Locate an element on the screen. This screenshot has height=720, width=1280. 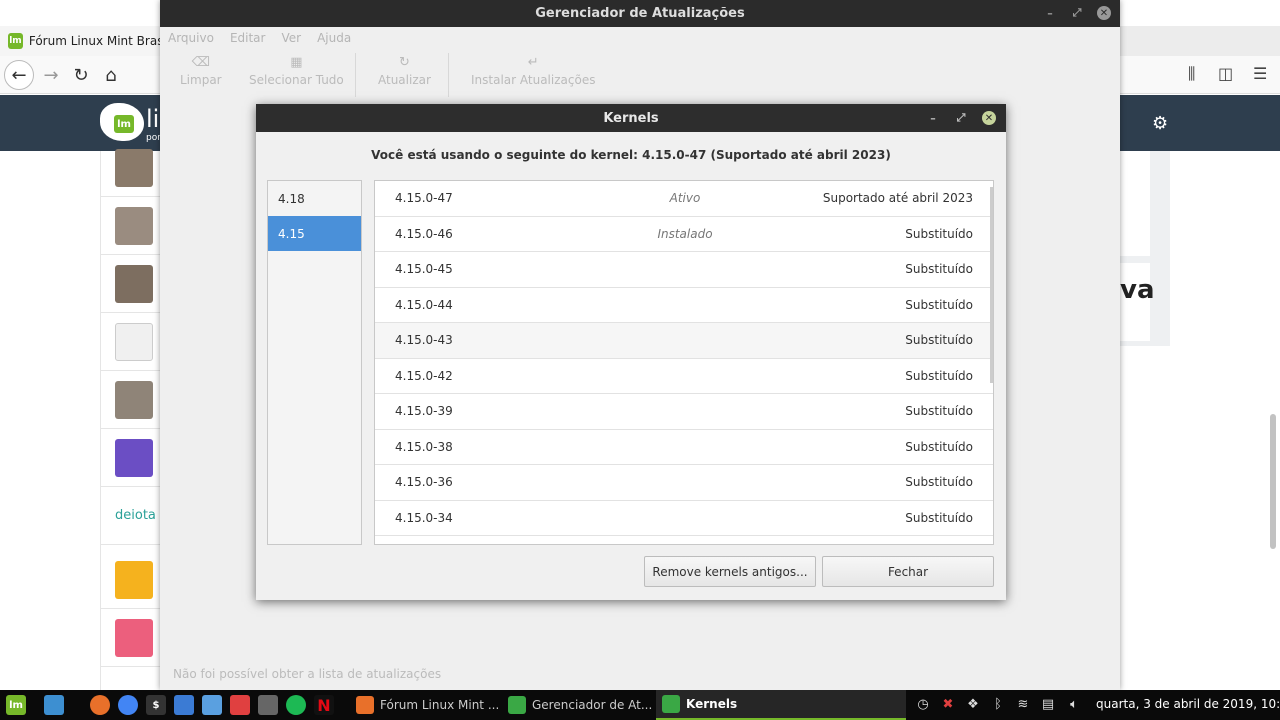
table-row: 4.15.0-45 Substituído is located at coordinates (684, 270).